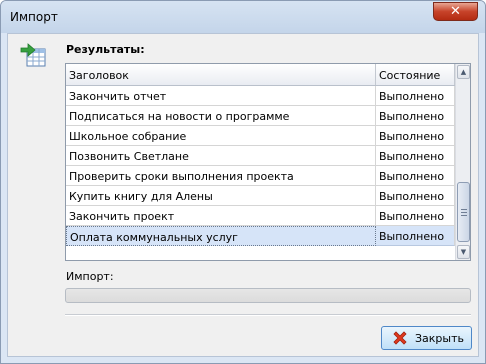 The height and width of the screenshot is (364, 486). I want to click on cell-title: Школьное собрание, so click(221, 136).